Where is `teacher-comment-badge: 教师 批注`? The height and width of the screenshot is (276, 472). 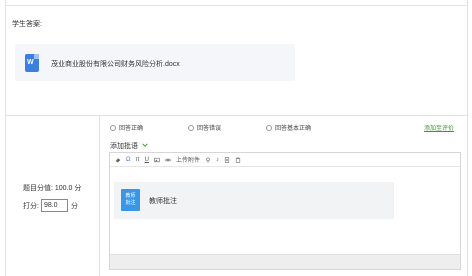 teacher-comment-badge: 教师 批注 is located at coordinates (130, 200).